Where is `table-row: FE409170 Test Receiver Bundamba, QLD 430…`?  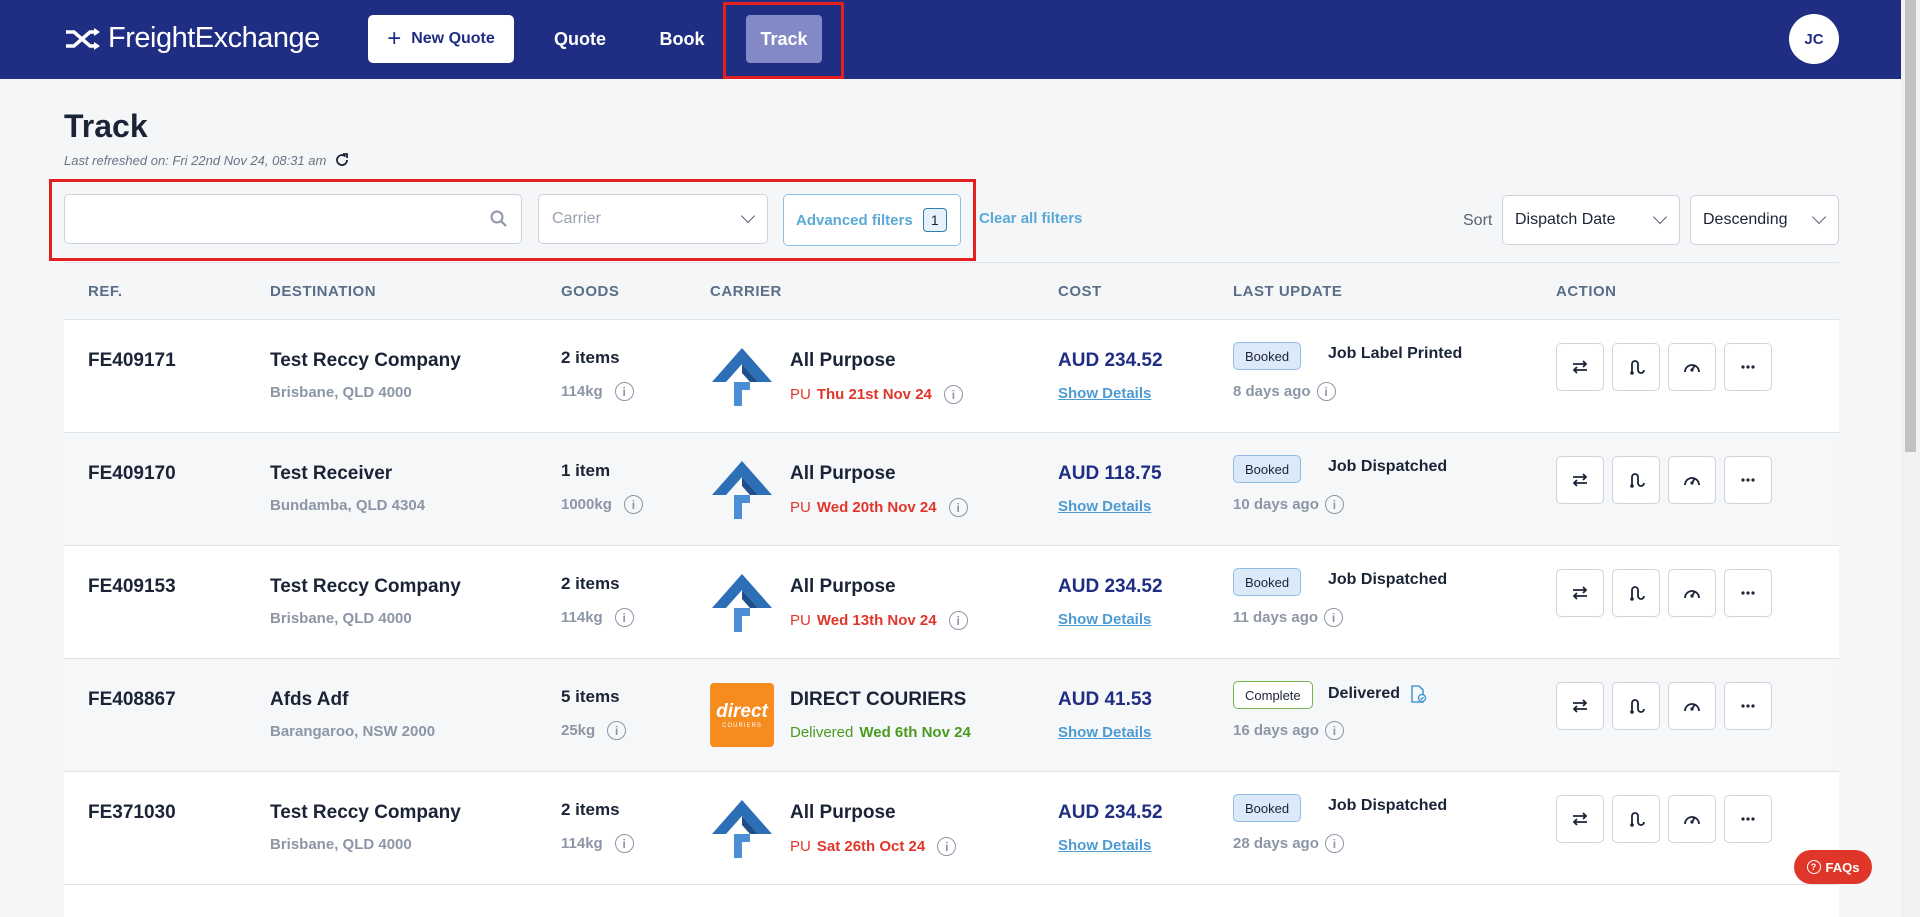
table-row: FE409170 Test Receiver Bundamba, QLD 430… is located at coordinates (951, 489).